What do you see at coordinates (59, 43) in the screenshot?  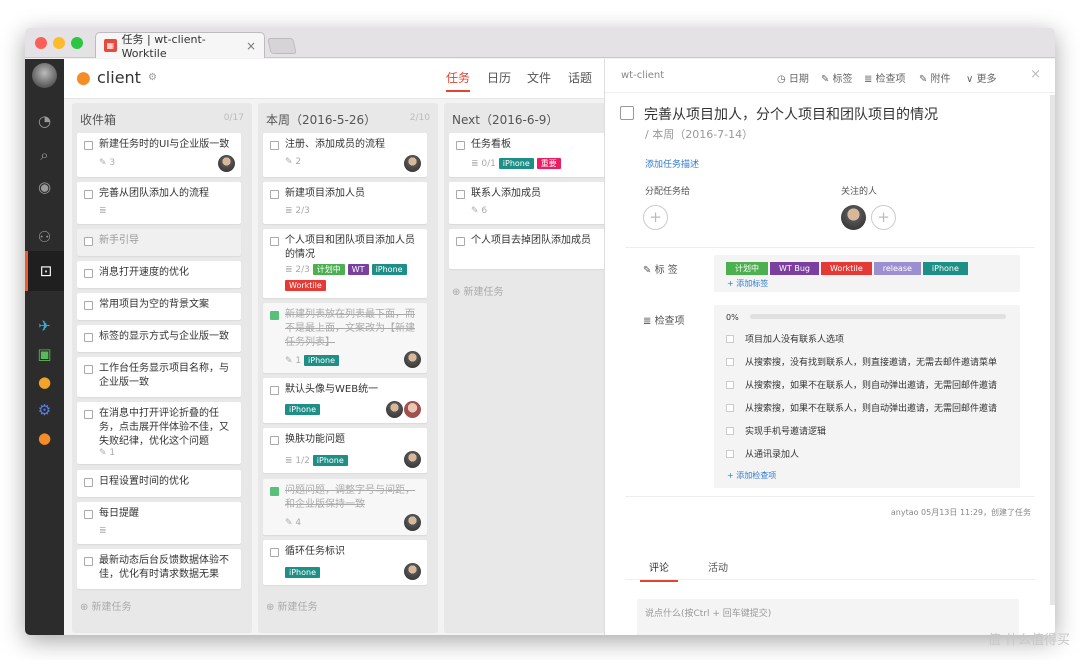 I see `minimize-window-button` at bounding box center [59, 43].